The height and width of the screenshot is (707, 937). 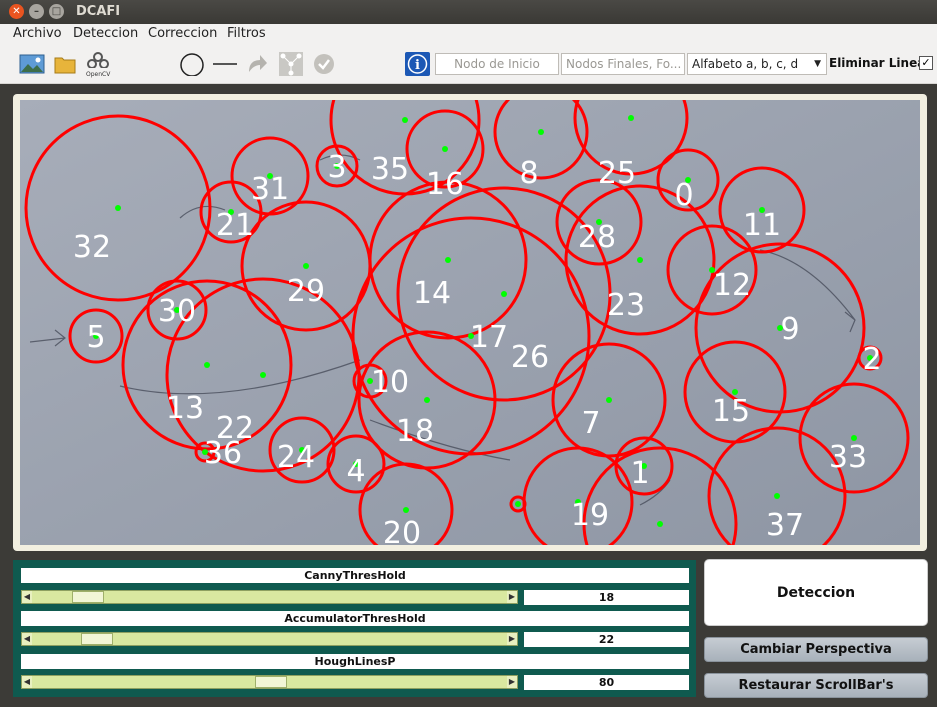 What do you see at coordinates (848, 457) in the screenshot?
I see `circle-label: 33` at bounding box center [848, 457].